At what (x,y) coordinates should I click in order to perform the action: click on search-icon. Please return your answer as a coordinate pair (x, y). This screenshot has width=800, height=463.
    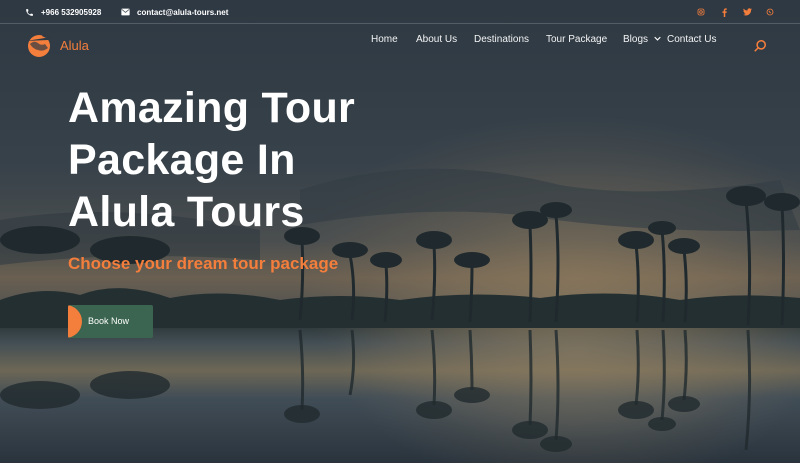
    Looking at the image, I should click on (760, 45).